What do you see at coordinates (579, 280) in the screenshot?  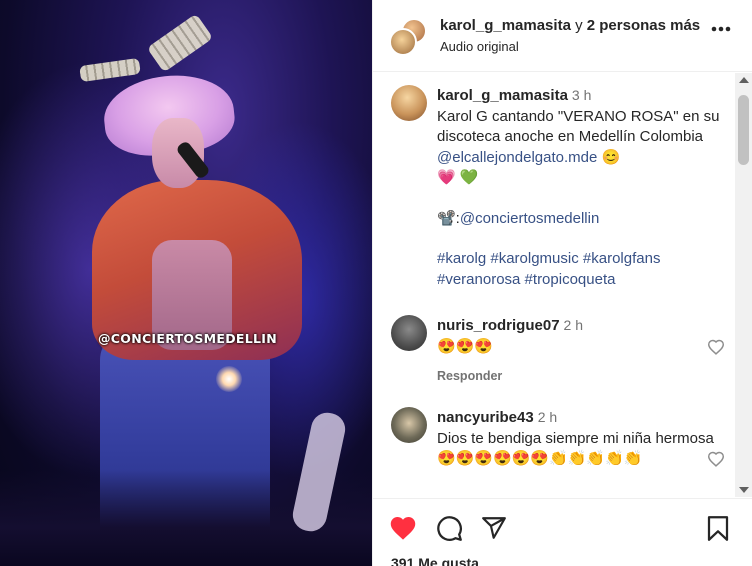 I see `caption-hashtags-2: #veranorosa #tropicoqueta` at bounding box center [579, 280].